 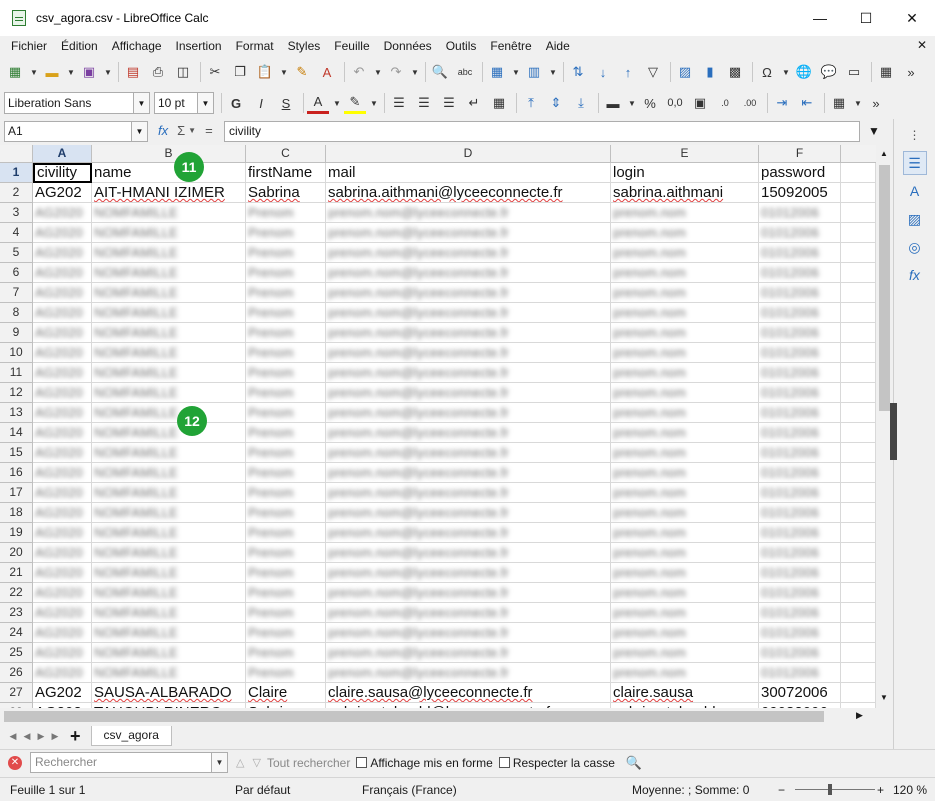 I want to click on insert-image-icon: ▨, so click(x=685, y=72).